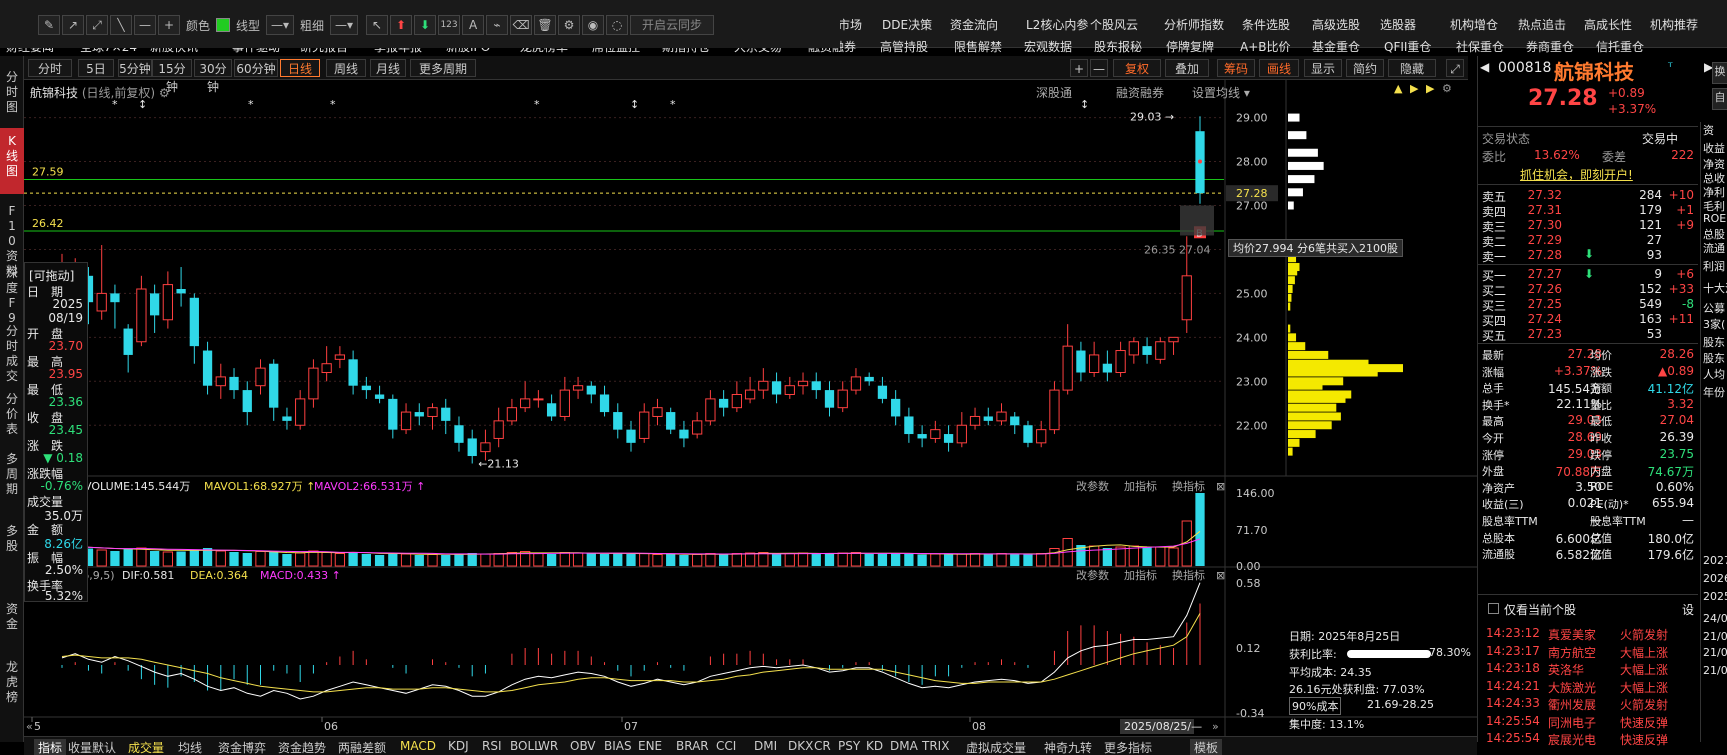 The height and width of the screenshot is (755, 1727). I want to click on chip-tool-icon: ▲, so click(1398, 88).